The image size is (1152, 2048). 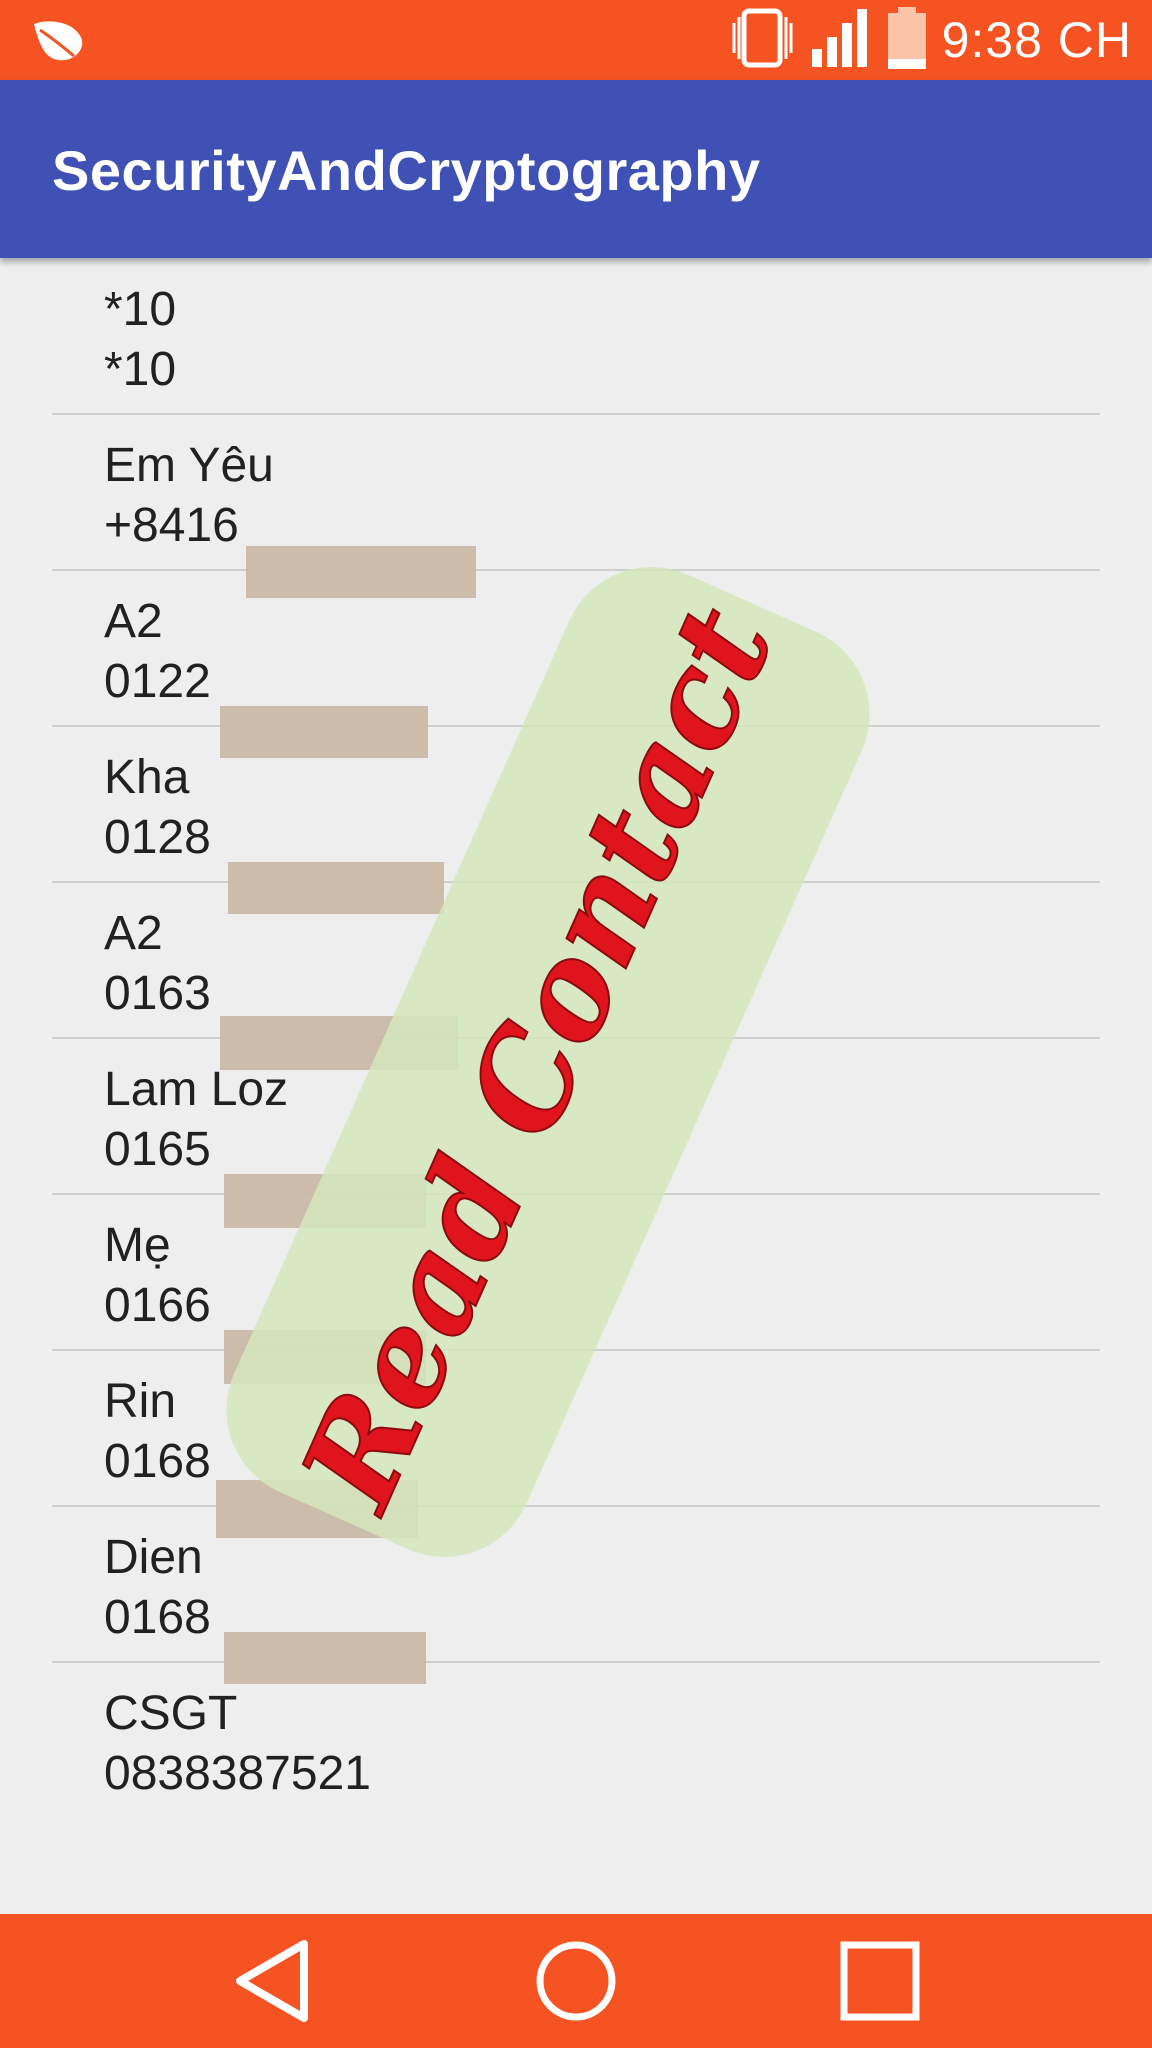 What do you see at coordinates (157, 1305) in the screenshot?
I see `contact-phone: 0166` at bounding box center [157, 1305].